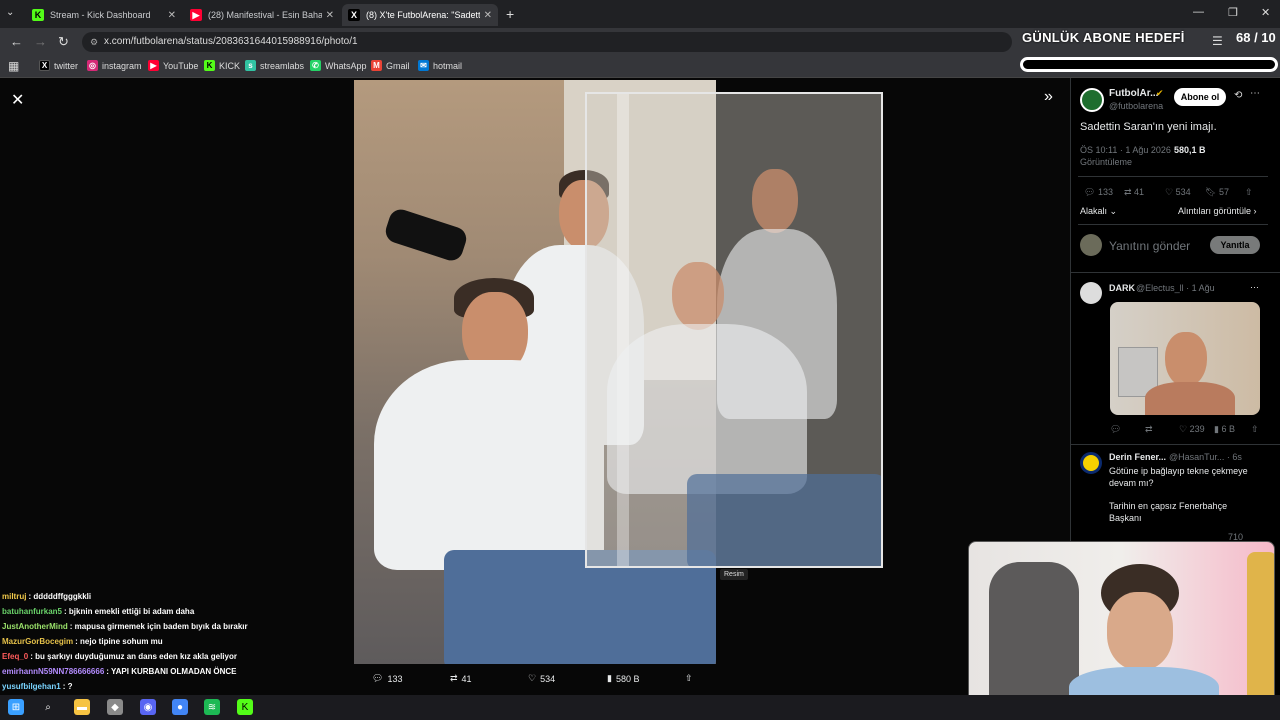 Image resolution: width=1280 pixels, height=720 pixels. What do you see at coordinates (94, 42) in the screenshot?
I see `site-info-icon: ⚙` at bounding box center [94, 42].